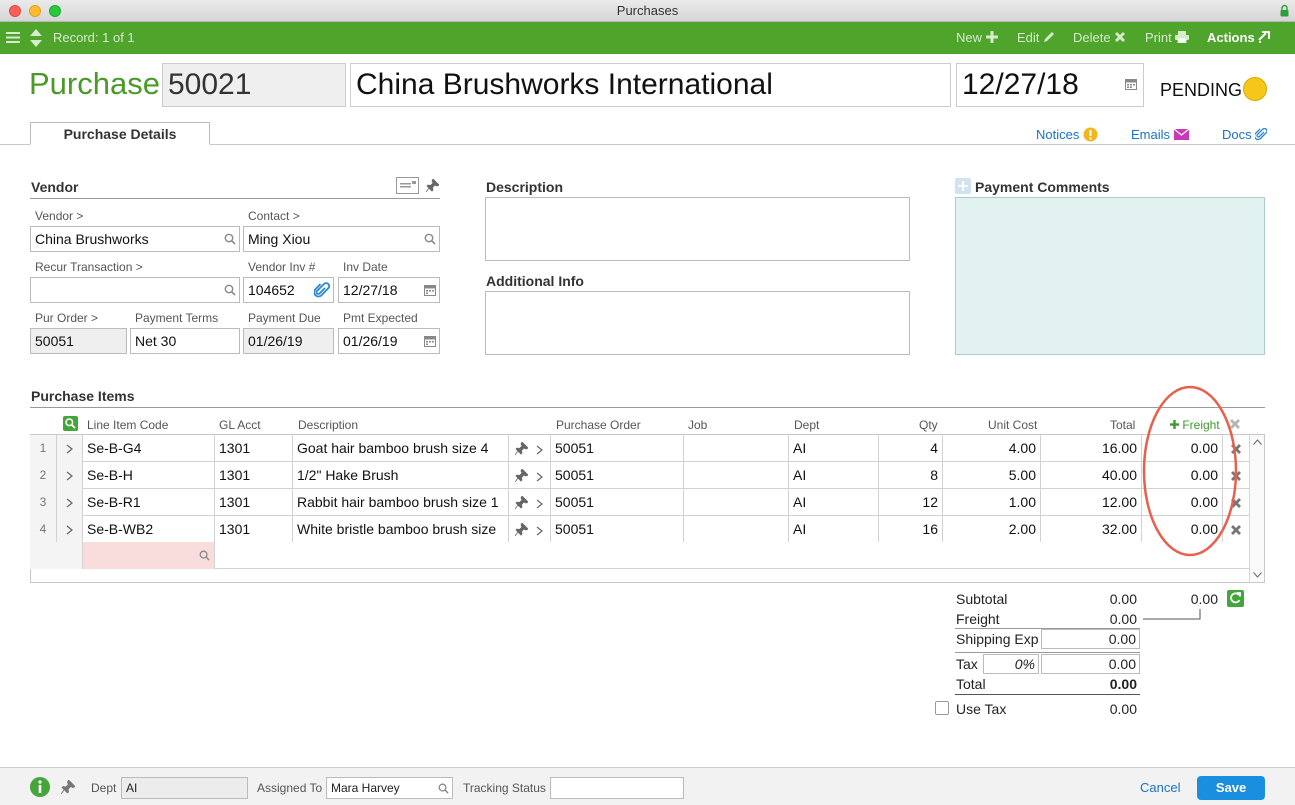 Image resolution: width=1295 pixels, height=805 pixels. Describe the element at coordinates (149, 555) in the screenshot. I see `new-item-code-field` at that location.